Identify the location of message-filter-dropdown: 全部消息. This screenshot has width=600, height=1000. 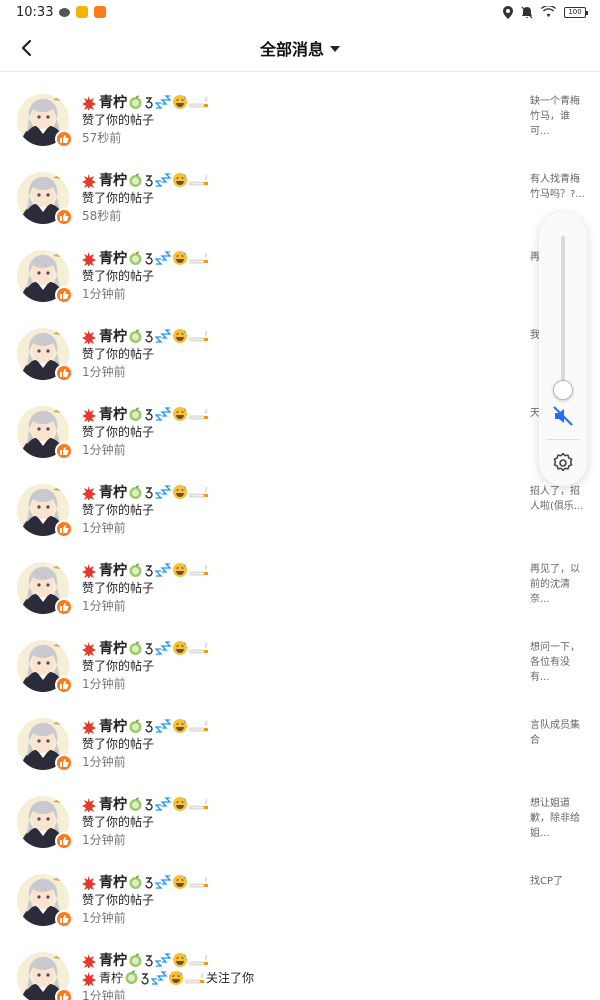
(300, 48).